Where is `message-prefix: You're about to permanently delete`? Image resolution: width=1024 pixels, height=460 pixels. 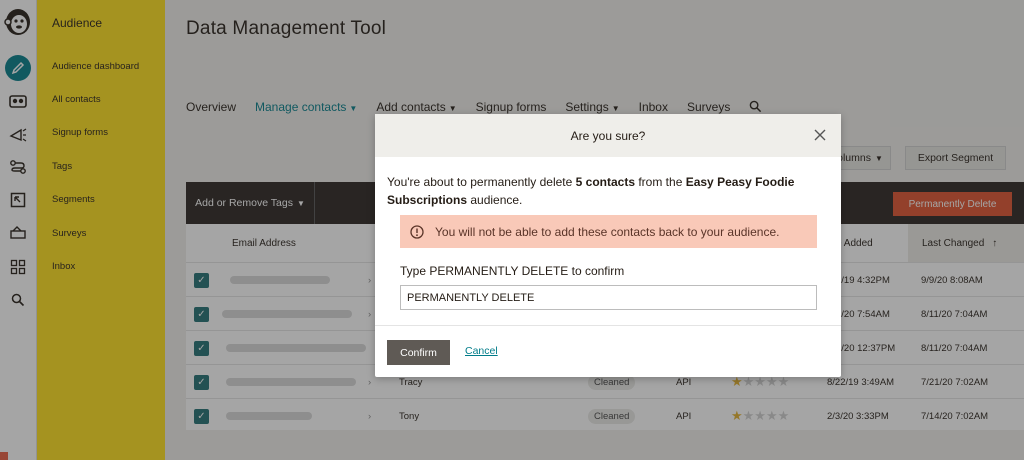
message-prefix: You're about to permanently delete is located at coordinates (481, 182).